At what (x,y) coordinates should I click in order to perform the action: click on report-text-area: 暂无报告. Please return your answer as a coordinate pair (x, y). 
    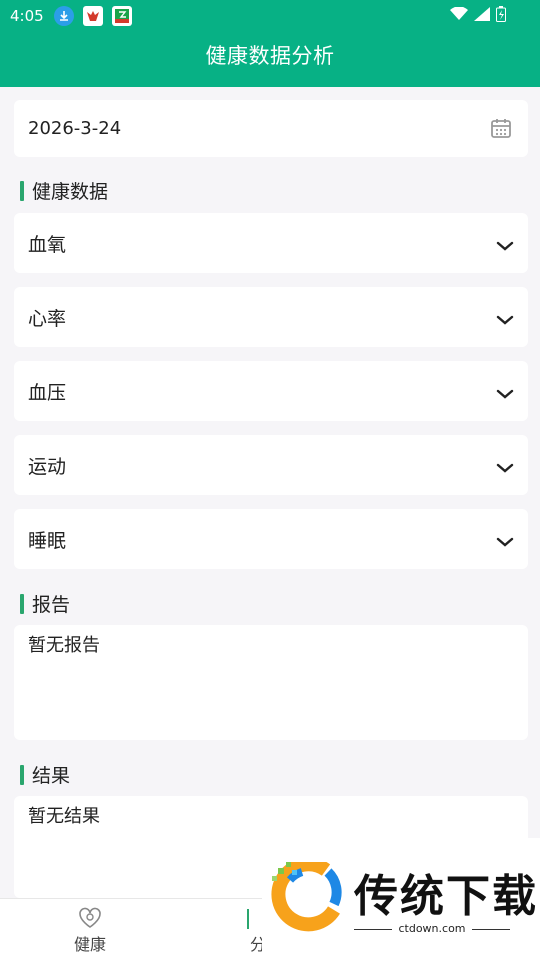
    Looking at the image, I should click on (271, 682).